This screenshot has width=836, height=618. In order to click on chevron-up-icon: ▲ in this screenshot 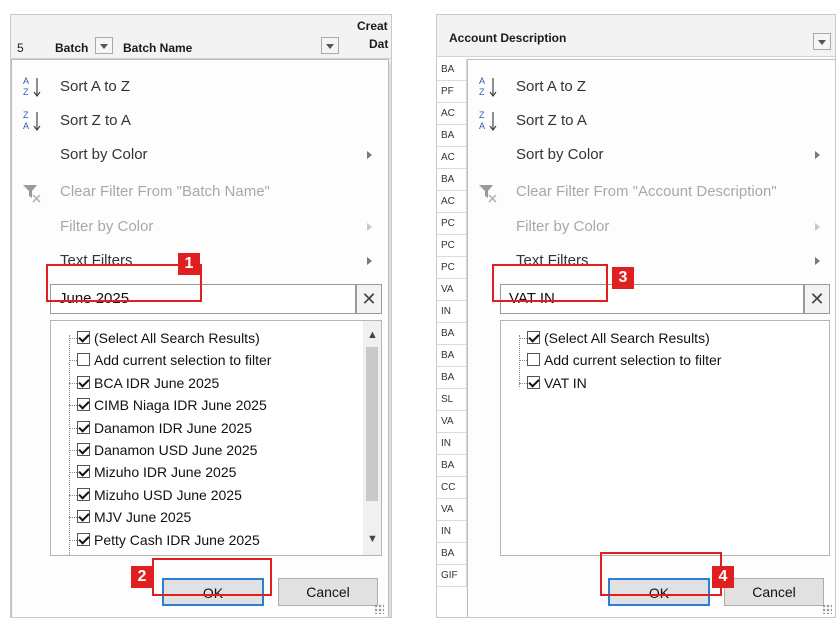, I will do `click(372, 335)`.